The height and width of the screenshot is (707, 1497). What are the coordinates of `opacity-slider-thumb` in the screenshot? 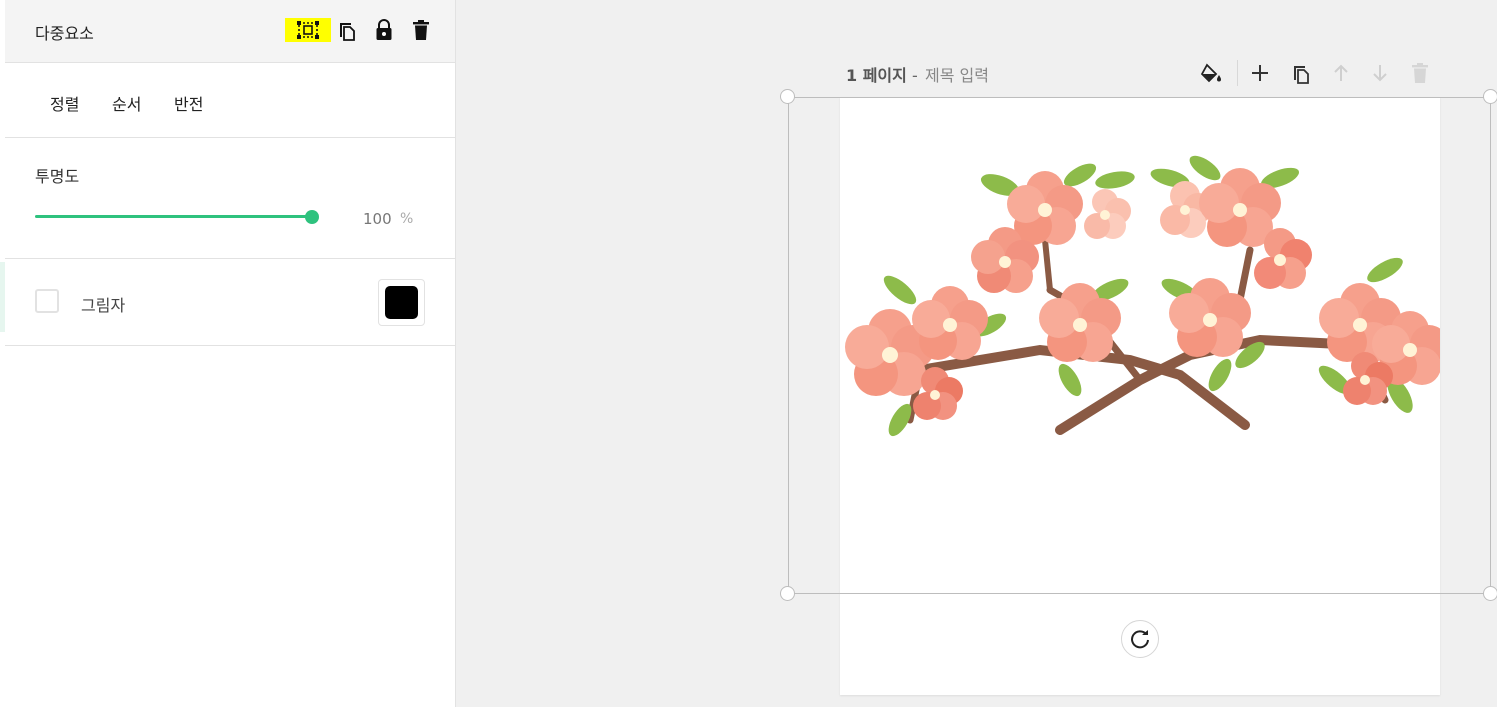 It's located at (312, 217).